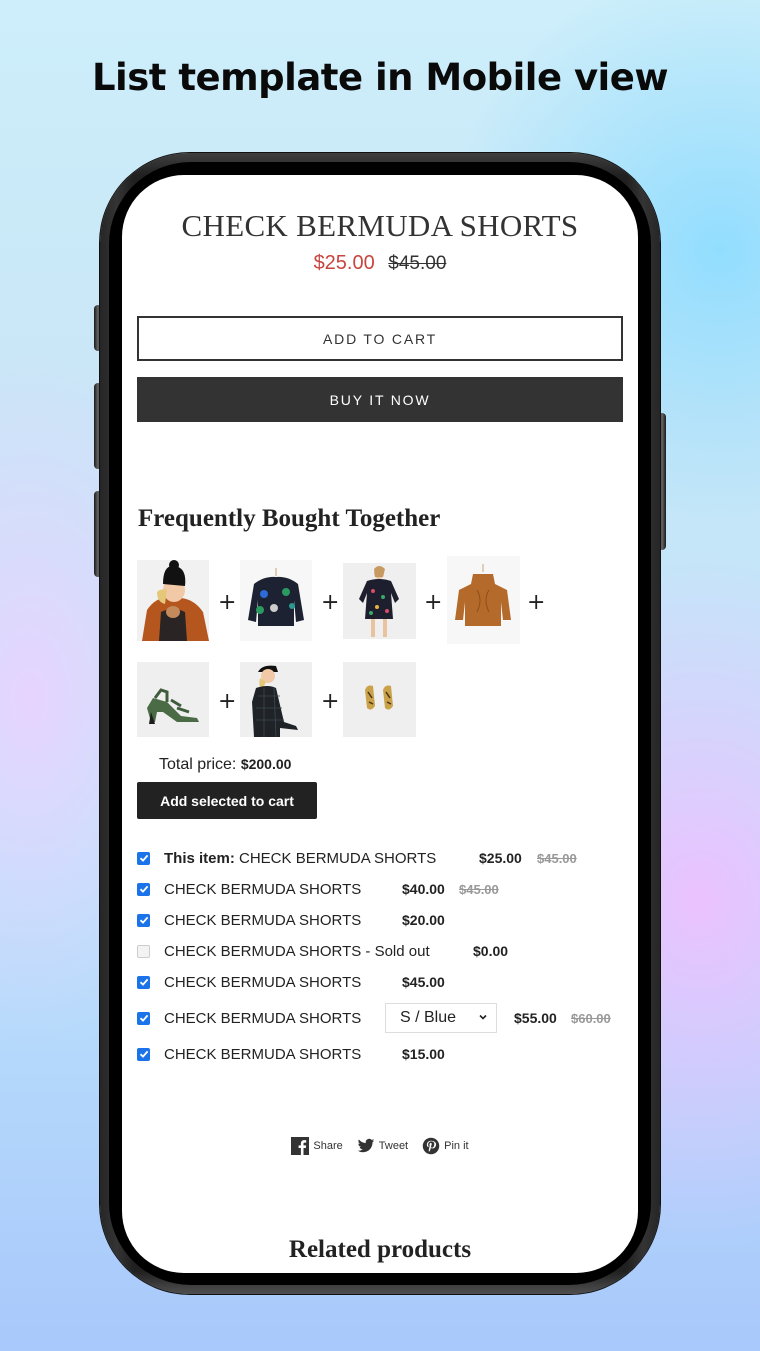  Describe the element at coordinates (289, 518) in the screenshot. I see `fbt-section-title: Frequently Bought Together` at that location.